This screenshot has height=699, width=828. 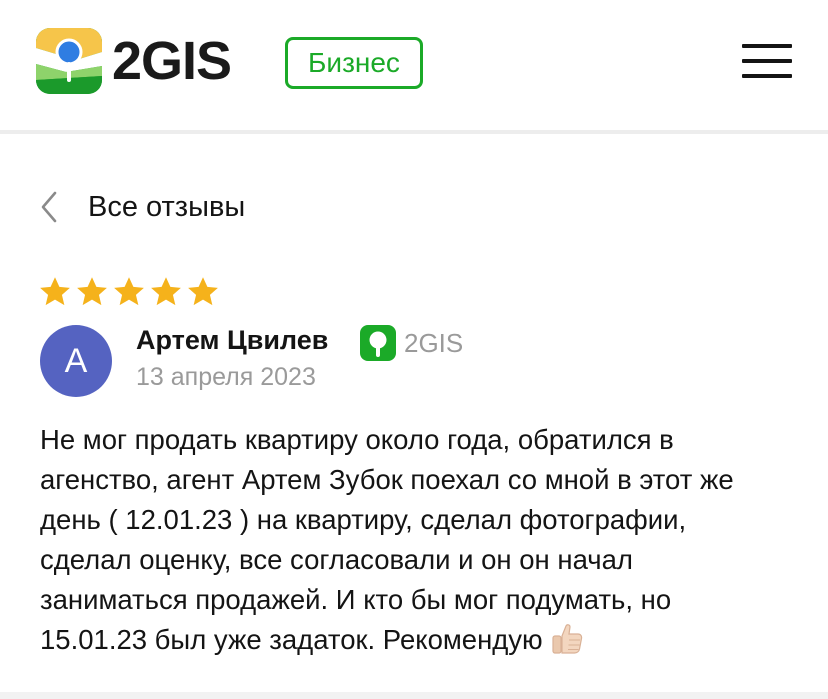 I want to click on review-date: 13 апреля 2023, so click(x=226, y=377).